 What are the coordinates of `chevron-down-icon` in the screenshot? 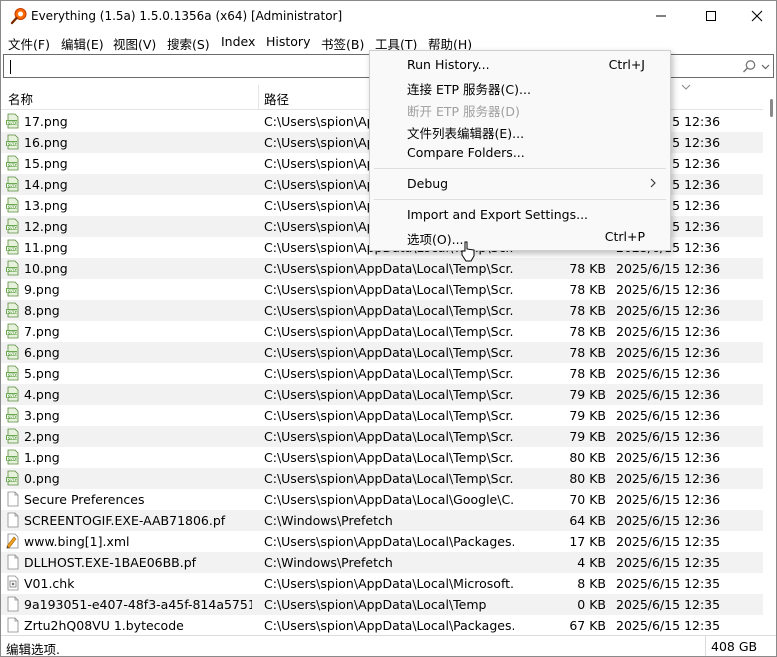 It's located at (765, 66).